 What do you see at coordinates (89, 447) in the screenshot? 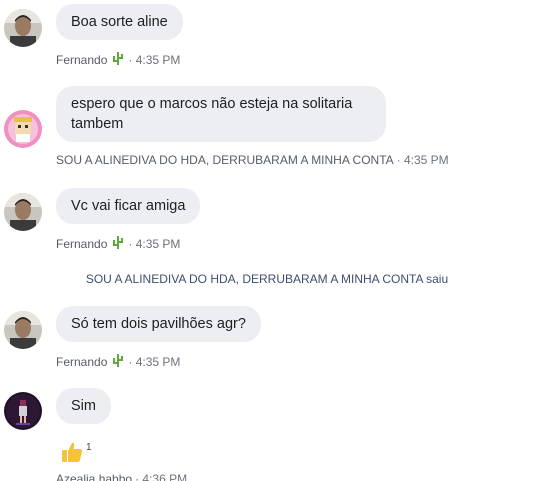
I see `reaction-count: 1` at bounding box center [89, 447].